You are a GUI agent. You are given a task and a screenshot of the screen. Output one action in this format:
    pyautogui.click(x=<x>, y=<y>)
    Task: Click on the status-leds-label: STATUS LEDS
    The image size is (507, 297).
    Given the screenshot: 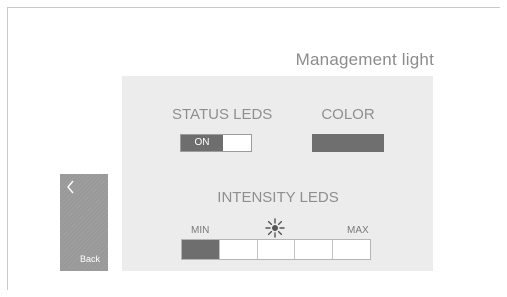 What is the action you would take?
    pyautogui.click(x=222, y=114)
    